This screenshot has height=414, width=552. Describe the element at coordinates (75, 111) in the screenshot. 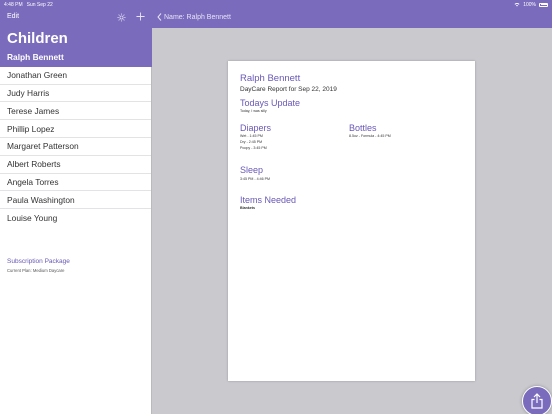

I see `list-item: Terese James` at that location.